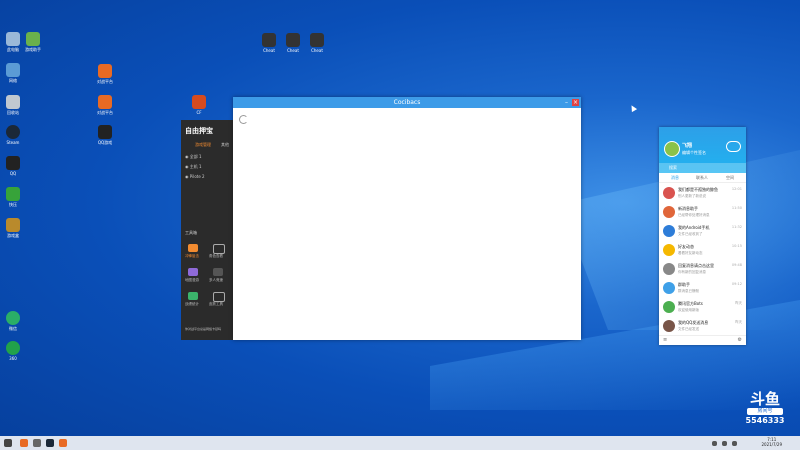 The height and width of the screenshot is (450, 800). What do you see at coordinates (8, 443) in the screenshot?
I see `windows-start-icon` at bounding box center [8, 443].